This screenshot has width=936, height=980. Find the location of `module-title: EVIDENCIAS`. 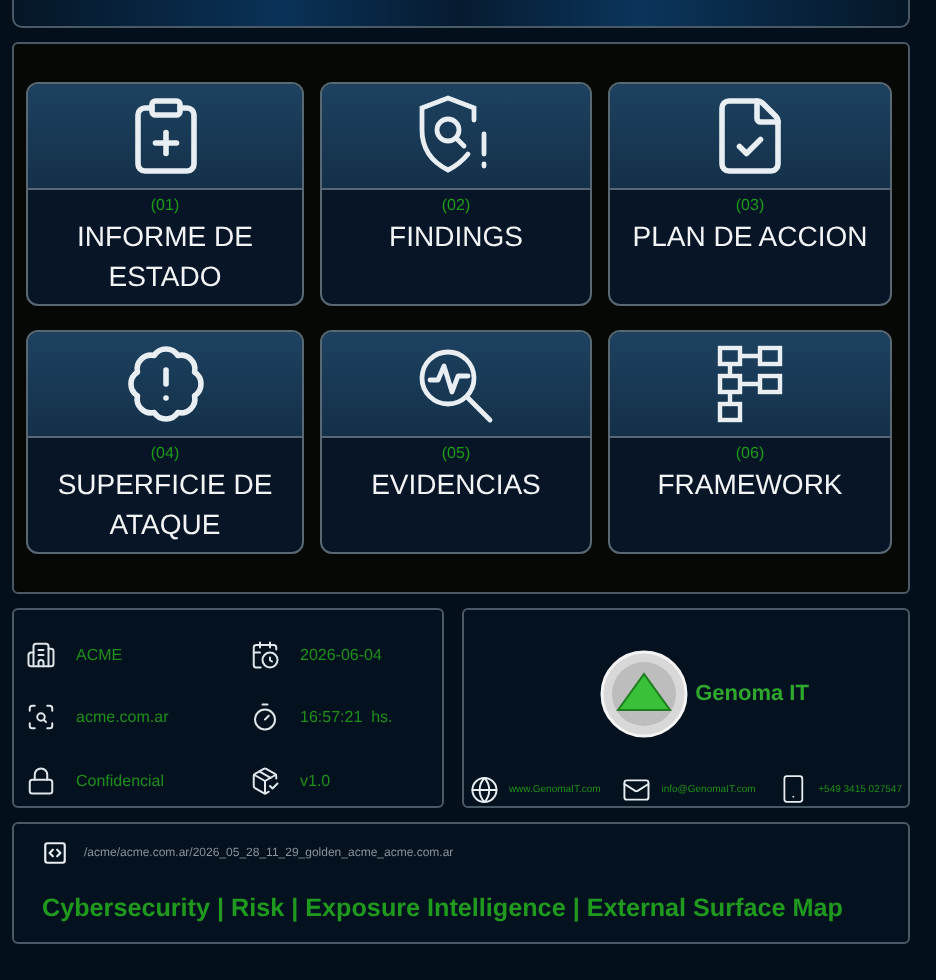

module-title: EVIDENCIAS is located at coordinates (456, 485).